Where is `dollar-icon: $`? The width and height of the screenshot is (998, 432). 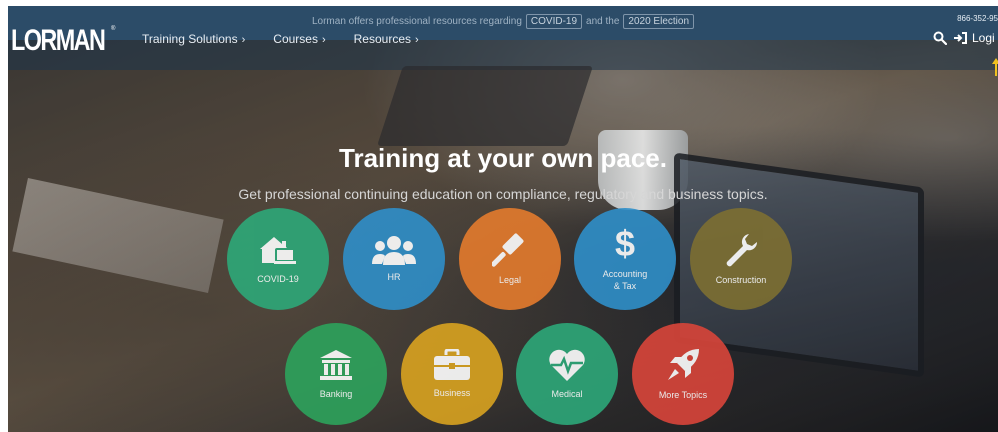 dollar-icon: $ is located at coordinates (625, 244).